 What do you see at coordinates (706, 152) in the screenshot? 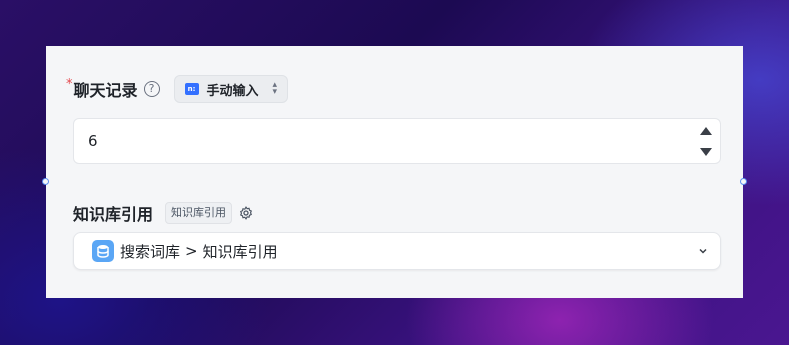
I see `decrement-arrow-icon` at bounding box center [706, 152].